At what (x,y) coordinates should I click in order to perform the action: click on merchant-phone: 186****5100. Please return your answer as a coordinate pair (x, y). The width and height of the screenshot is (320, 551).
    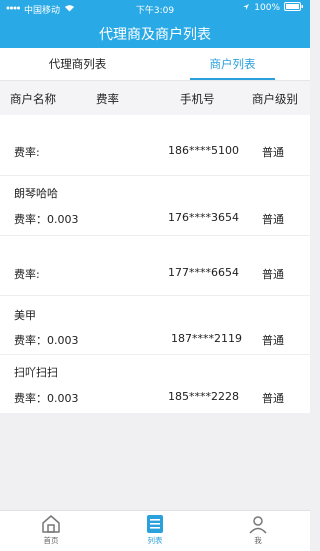
    Looking at the image, I should click on (203, 150).